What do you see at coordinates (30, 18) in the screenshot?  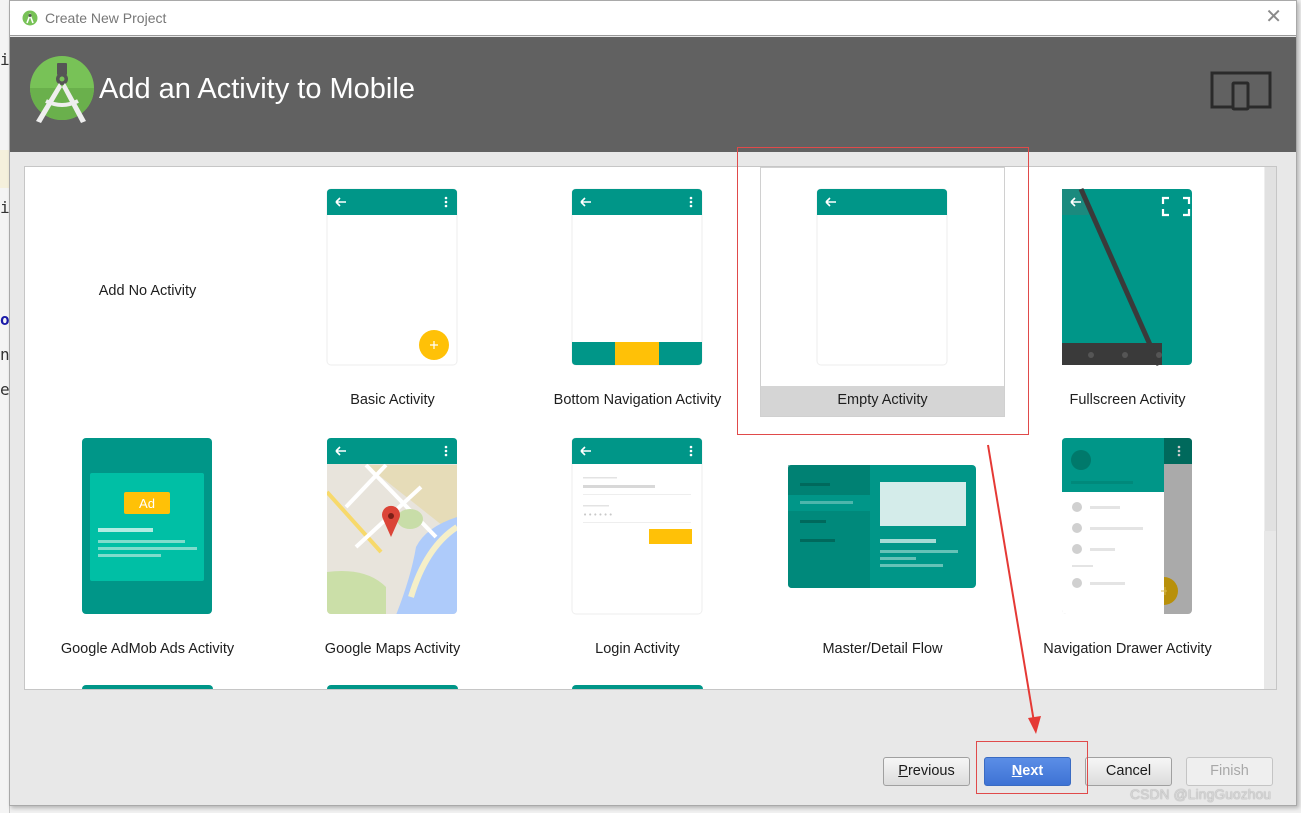 I see `android-studio-app-icon` at bounding box center [30, 18].